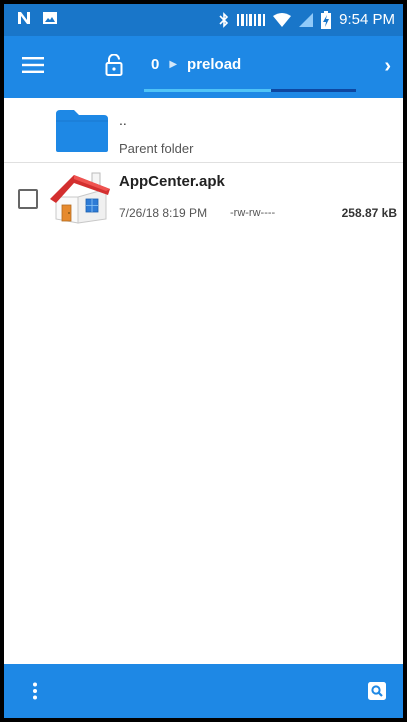 Image resolution: width=407 pixels, height=722 pixels. What do you see at coordinates (203, 130) in the screenshot?
I see `parent-folder-row: .. Parent folder` at bounding box center [203, 130].